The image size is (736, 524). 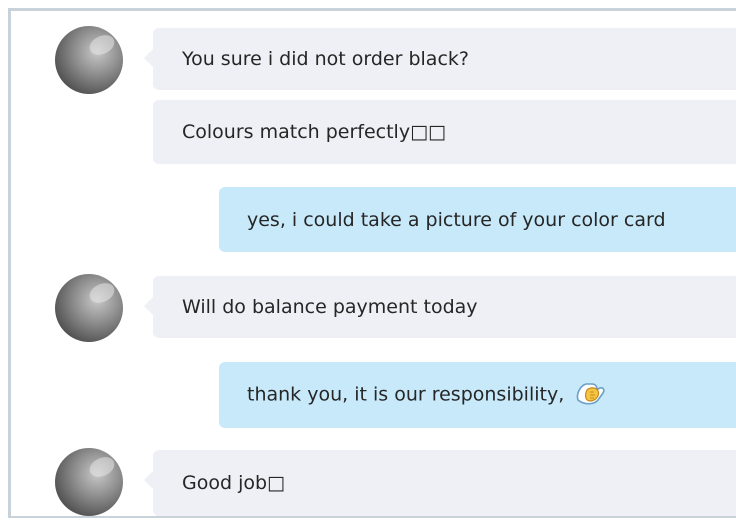 What do you see at coordinates (372, 517) in the screenshot?
I see `window-border-bottom` at bounding box center [372, 517].